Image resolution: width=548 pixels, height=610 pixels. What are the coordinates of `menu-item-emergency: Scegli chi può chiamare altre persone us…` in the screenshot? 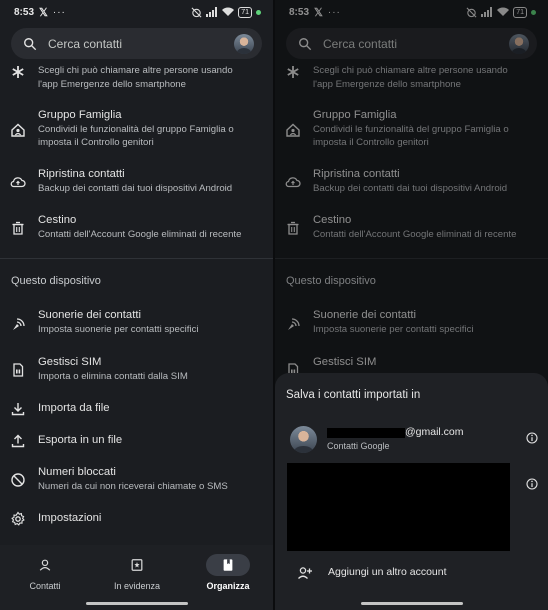 It's located at (136, 79).